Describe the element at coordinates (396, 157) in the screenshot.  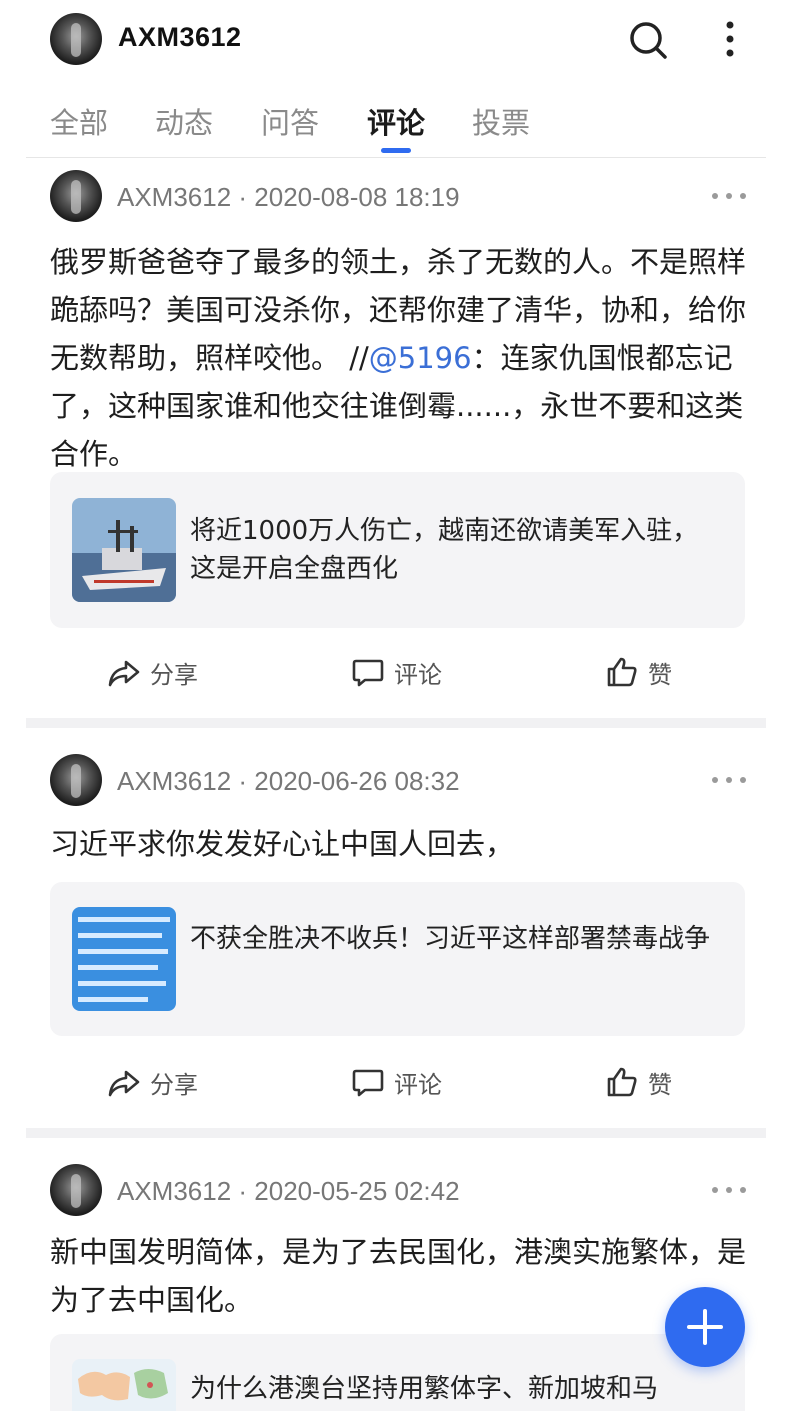
I see `divider` at that location.